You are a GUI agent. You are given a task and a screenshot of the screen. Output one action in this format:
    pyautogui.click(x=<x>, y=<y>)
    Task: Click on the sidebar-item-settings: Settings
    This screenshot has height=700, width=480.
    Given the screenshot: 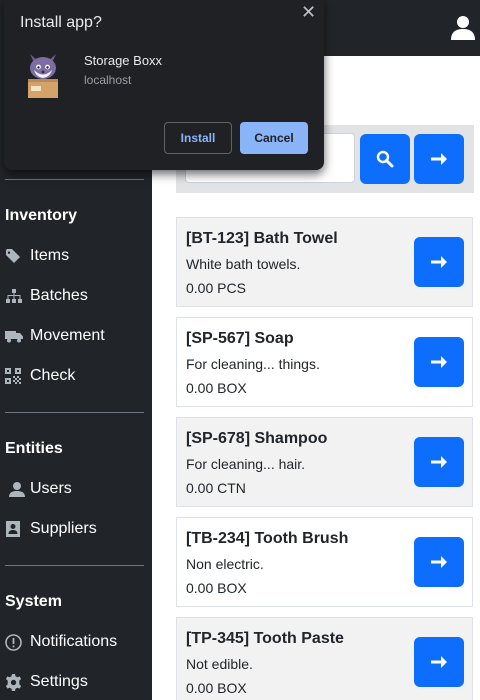 What is the action you would take?
    pyautogui.click(x=46, y=682)
    